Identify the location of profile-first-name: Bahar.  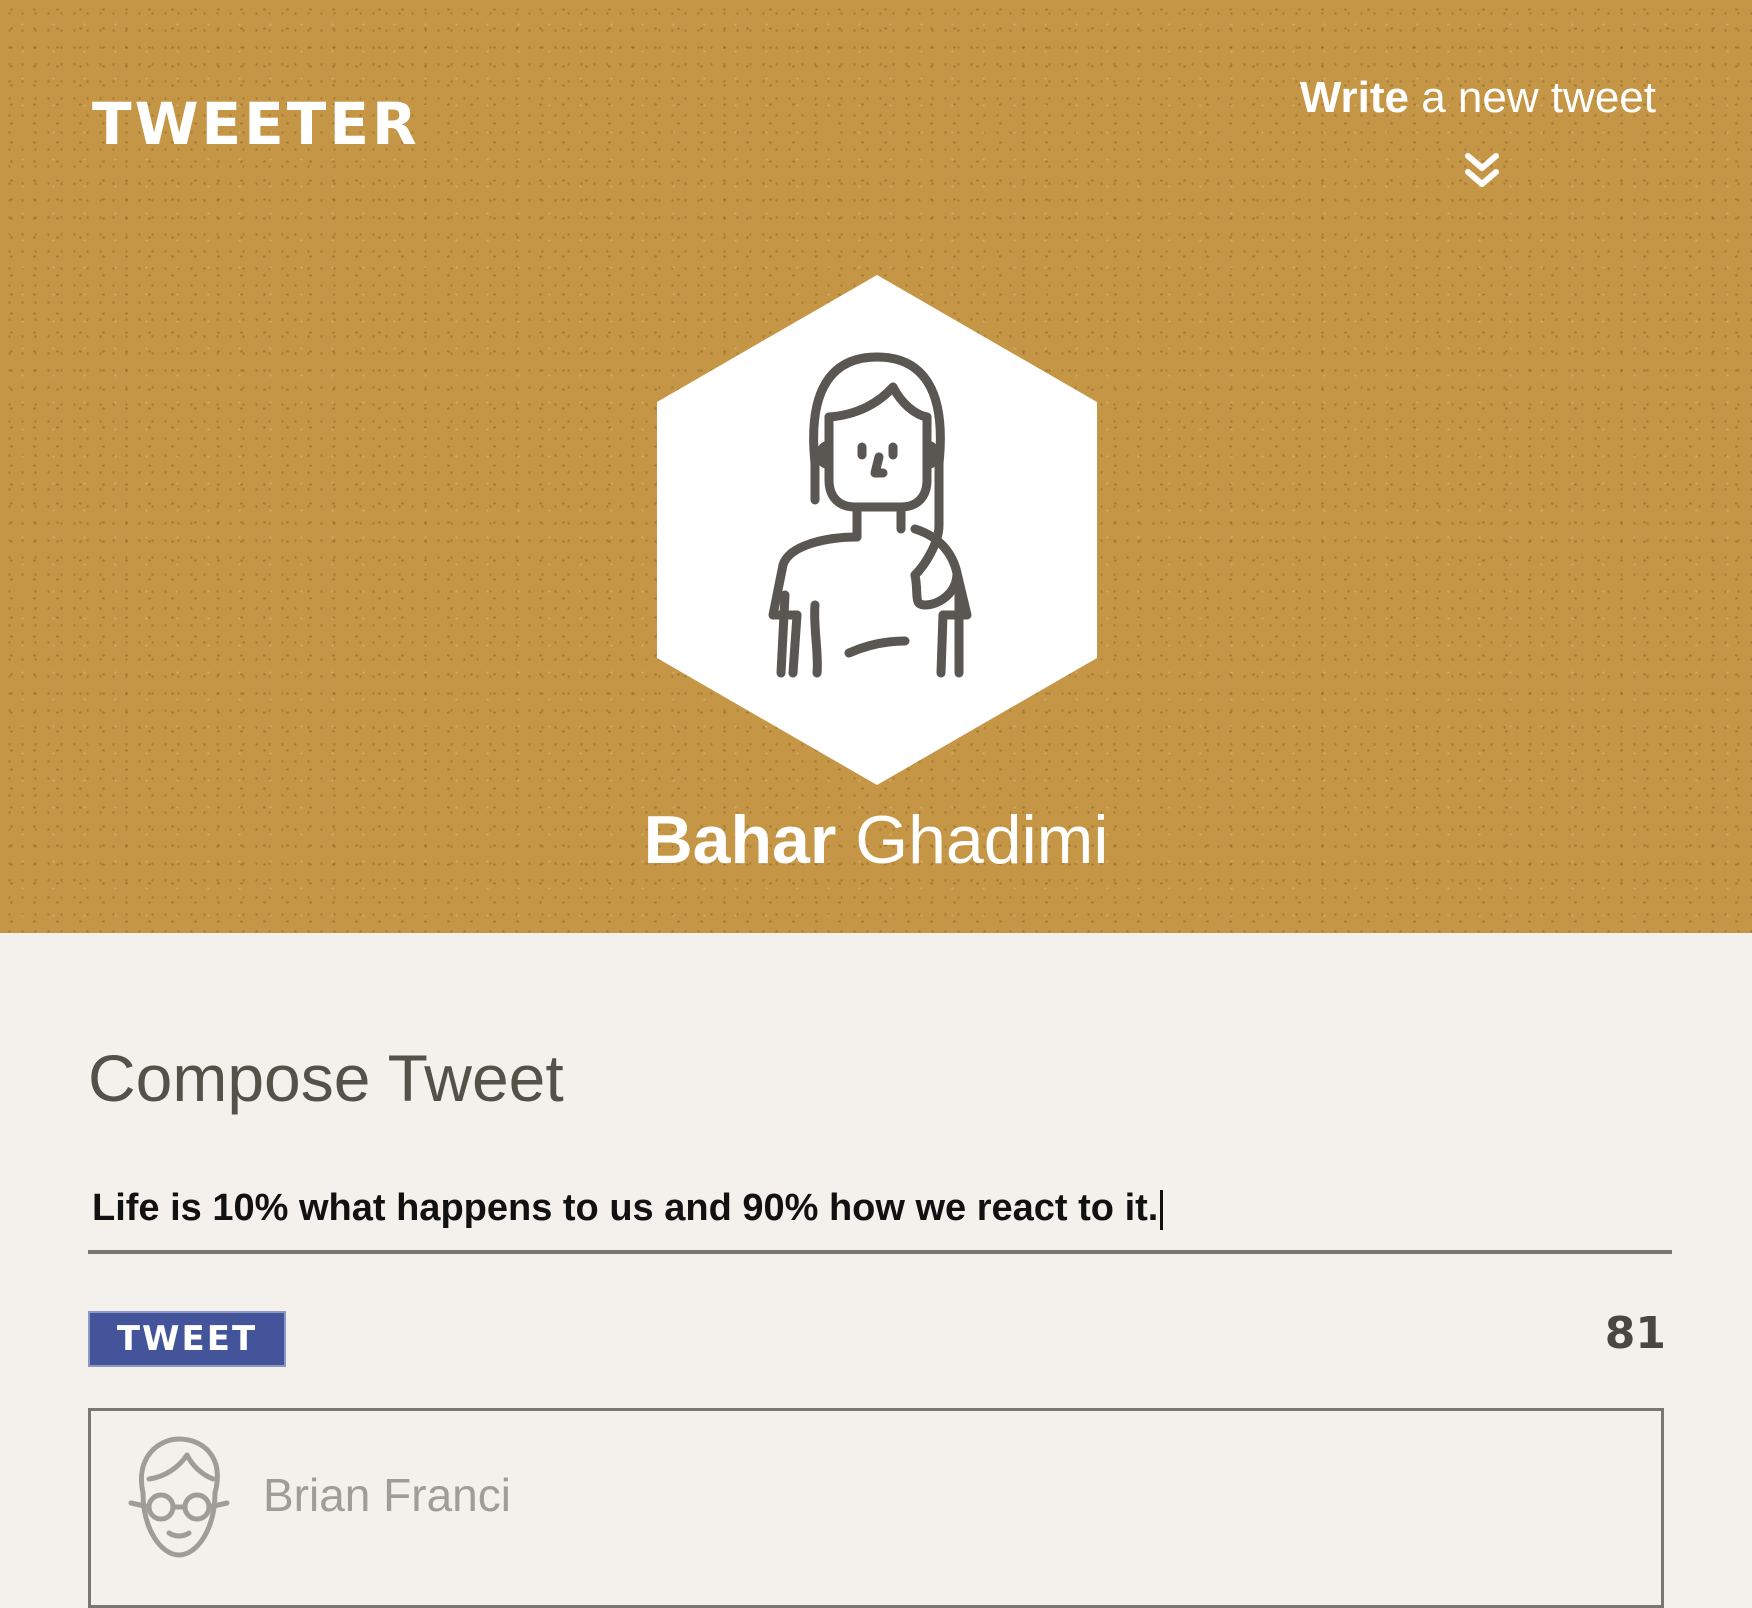
(740, 840).